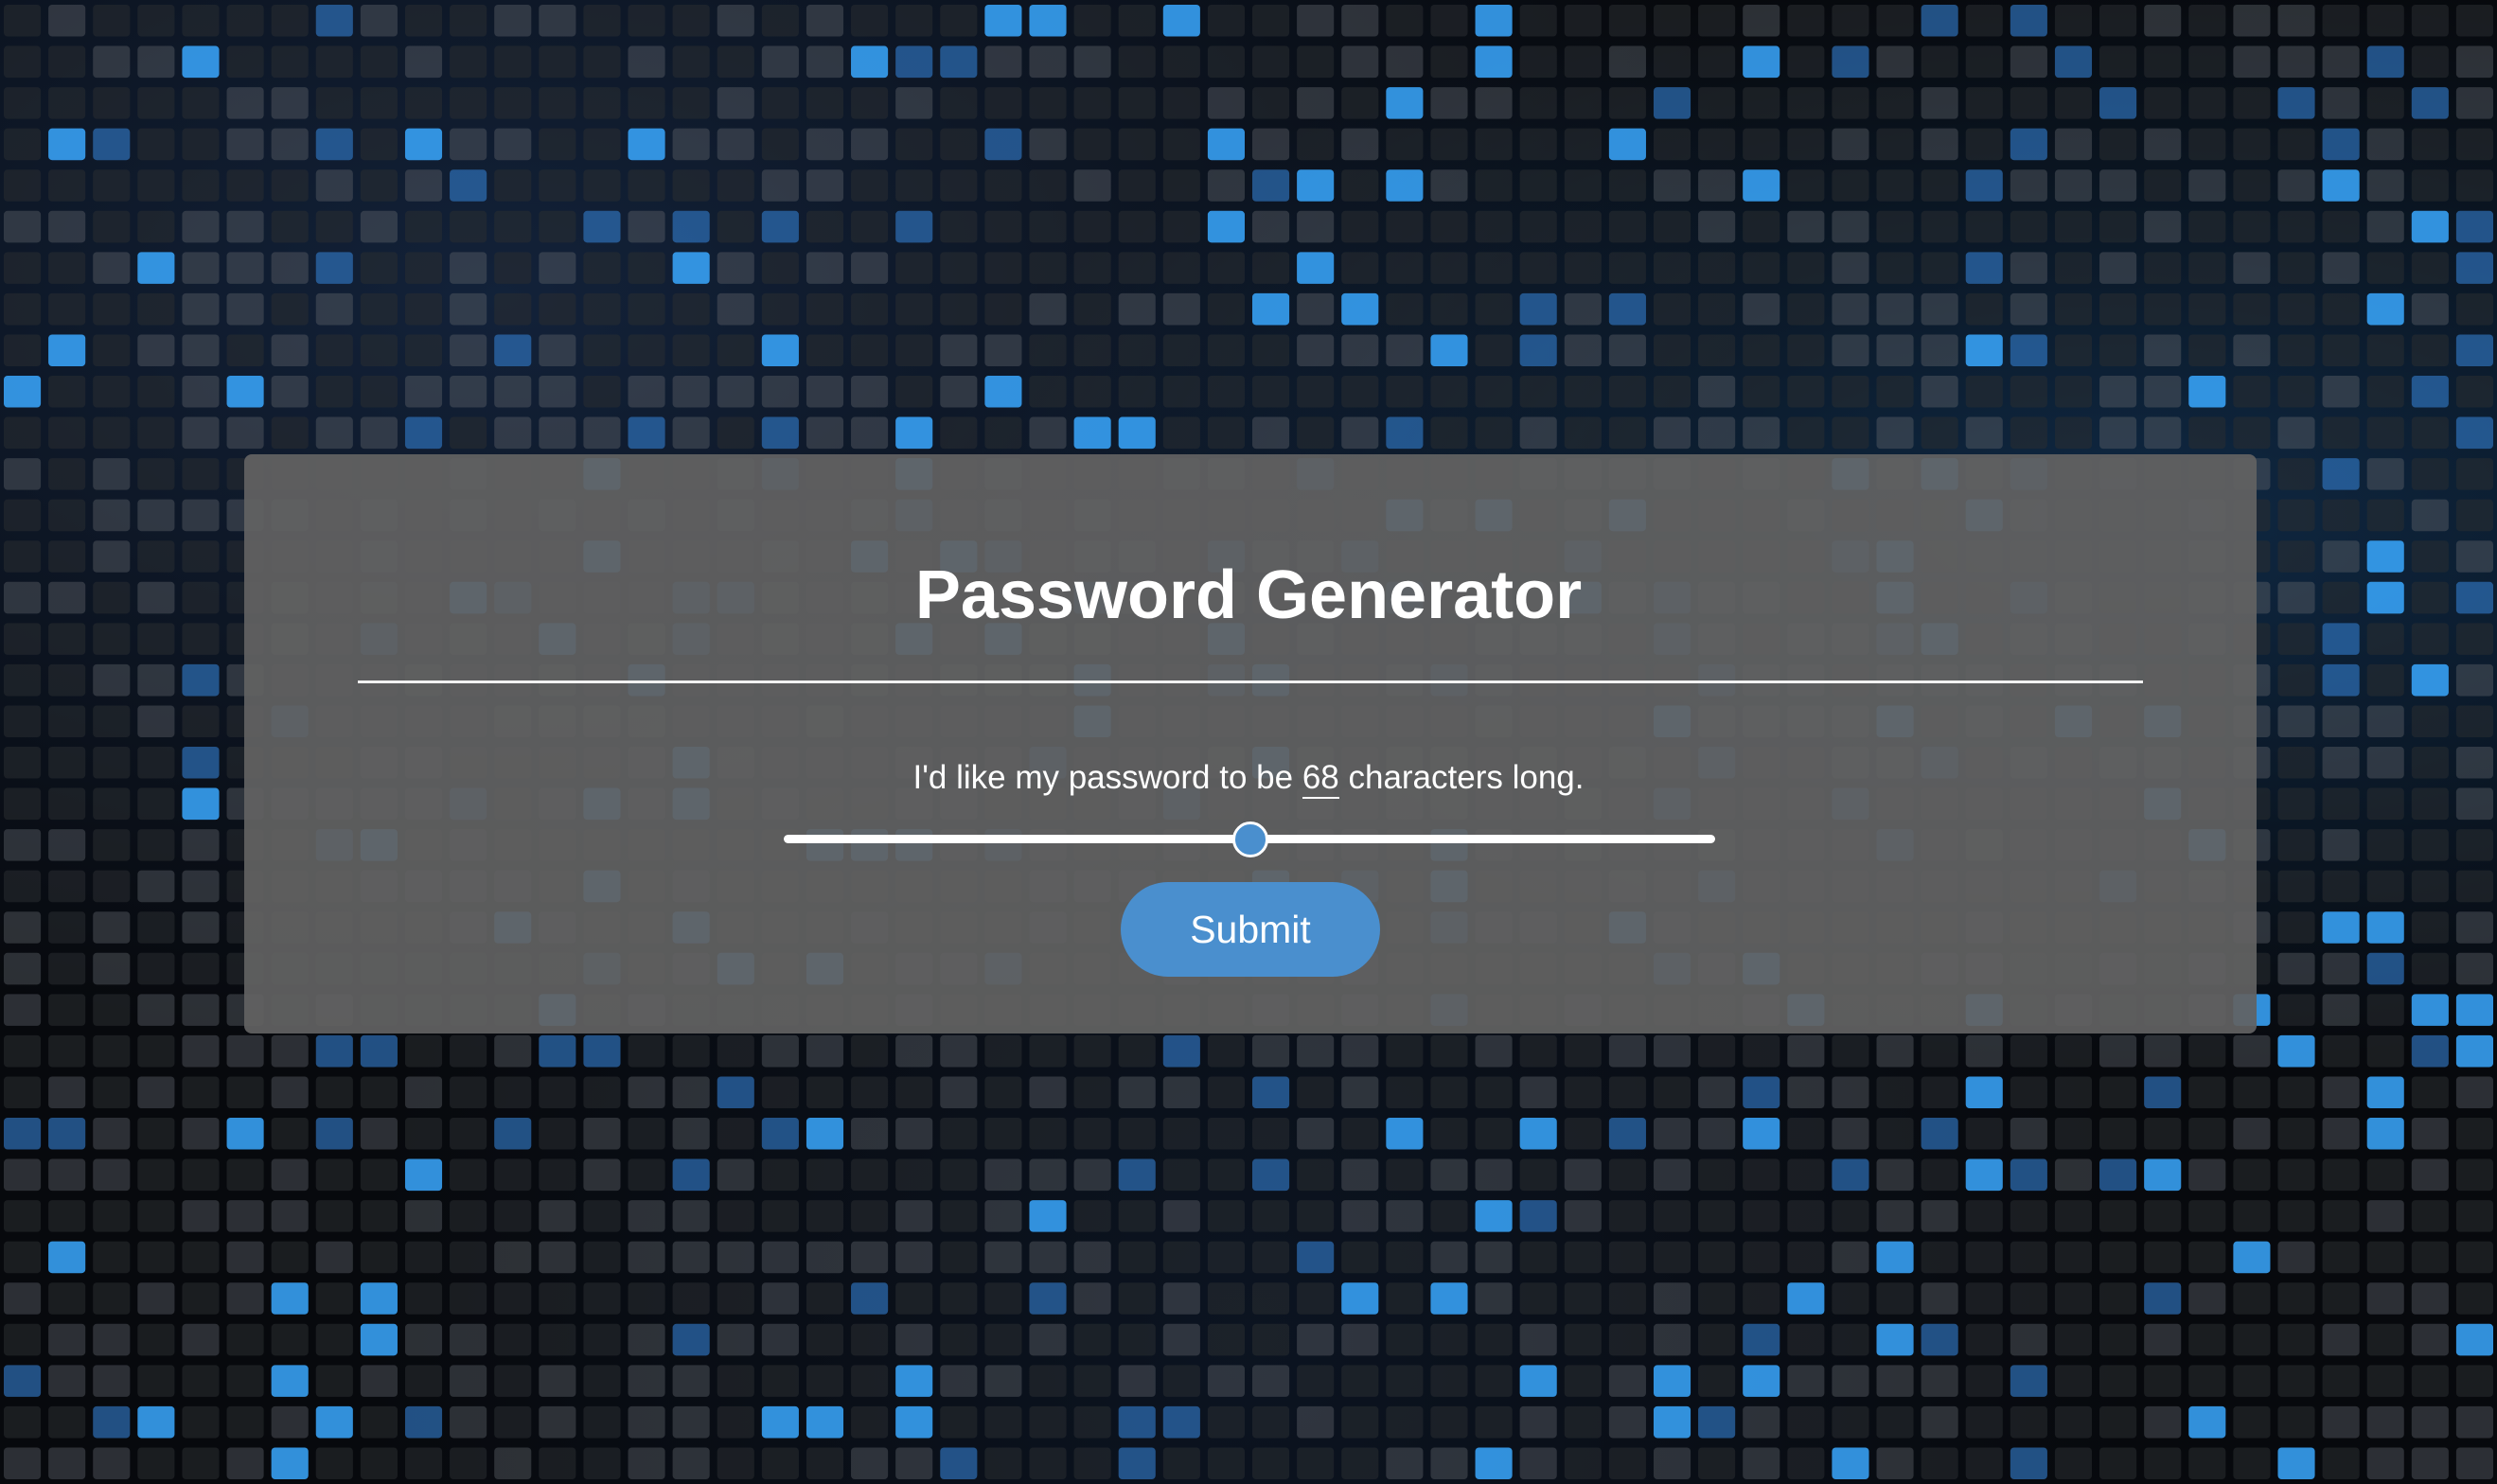 The height and width of the screenshot is (1484, 2497). I want to click on length-slider, so click(1249, 839).